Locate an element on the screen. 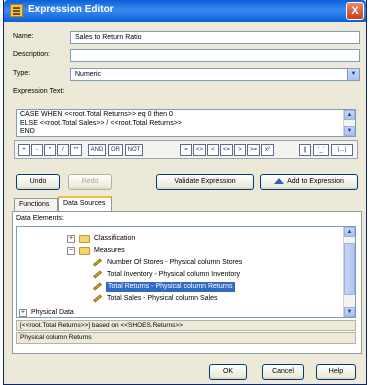 The image size is (370, 385). validate-expression-button: Validate Expression is located at coordinates (205, 182).